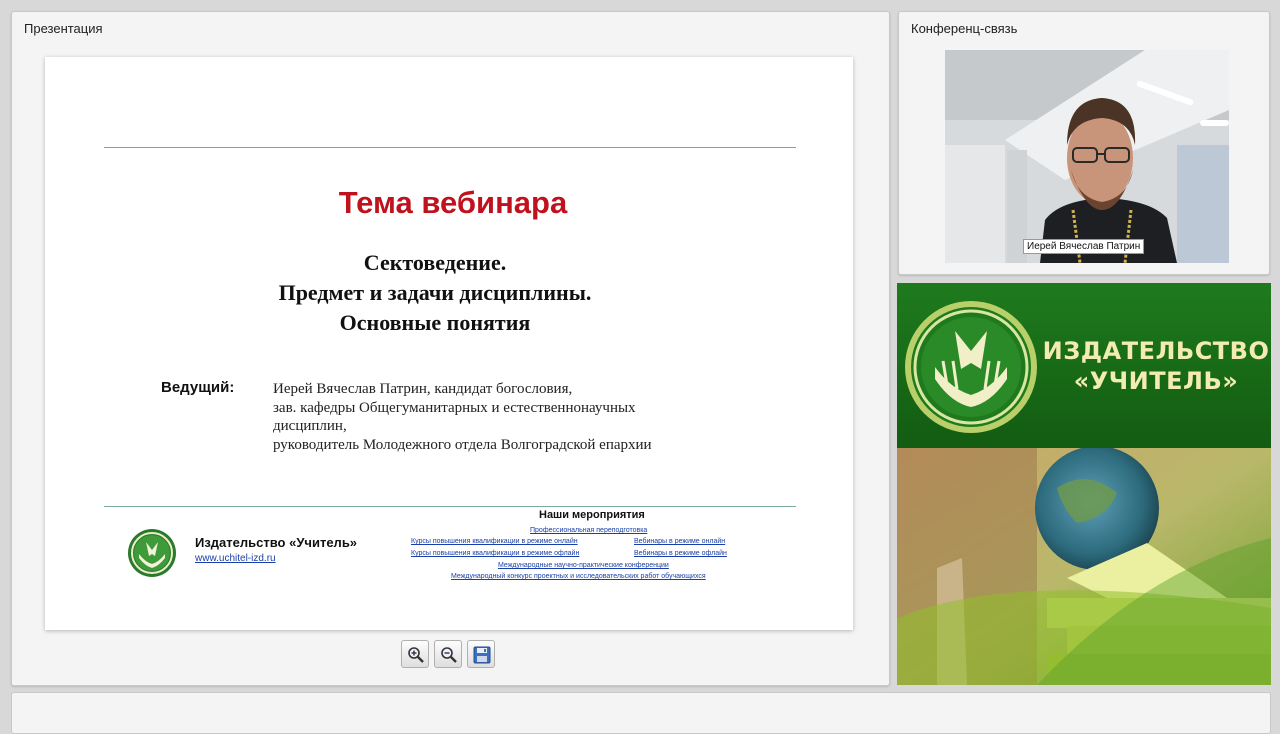 Image resolution: width=1280 pixels, height=734 pixels. Describe the element at coordinates (276, 542) in the screenshot. I see `publisher-name: Издательство «Учитель»` at that location.